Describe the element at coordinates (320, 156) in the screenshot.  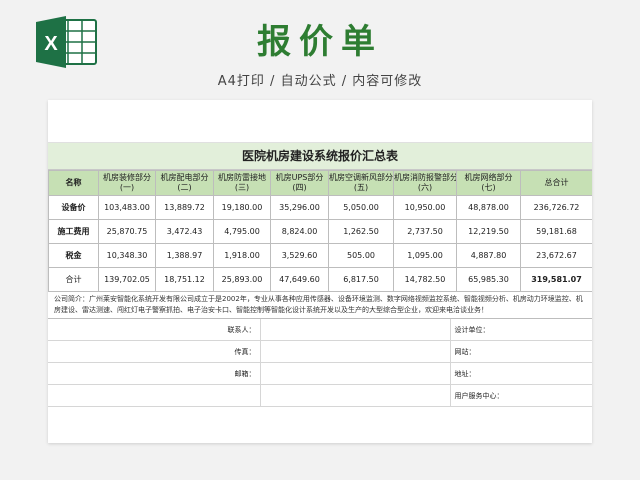
I see `table-title: 医院机房建设系统报价汇总表` at that location.